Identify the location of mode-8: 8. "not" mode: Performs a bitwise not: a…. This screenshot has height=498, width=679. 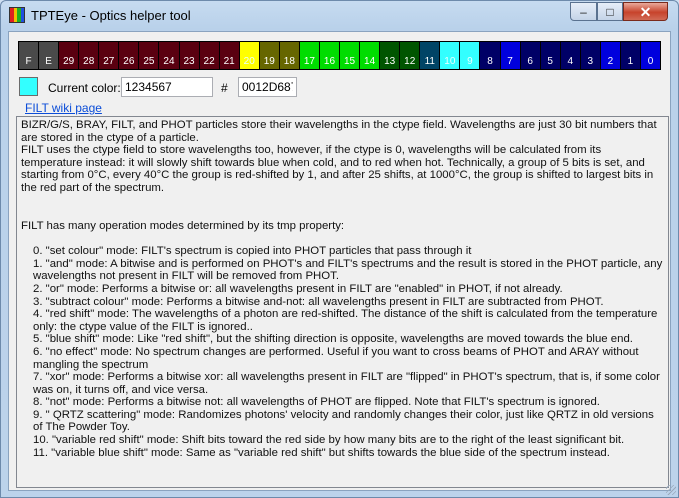
(316, 402).